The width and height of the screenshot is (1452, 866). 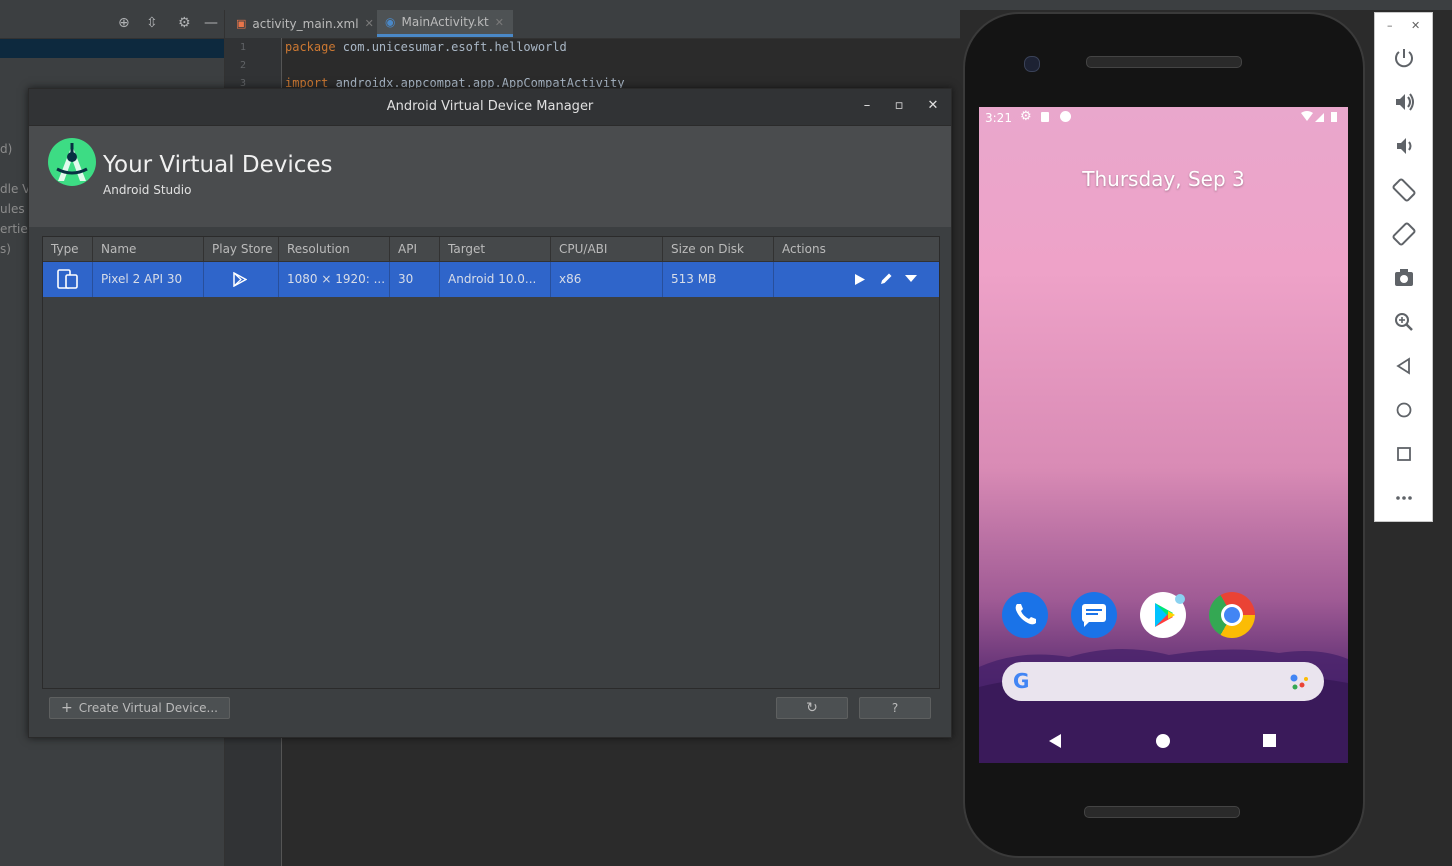 What do you see at coordinates (242, 47) in the screenshot?
I see `line-number: 1` at bounding box center [242, 47].